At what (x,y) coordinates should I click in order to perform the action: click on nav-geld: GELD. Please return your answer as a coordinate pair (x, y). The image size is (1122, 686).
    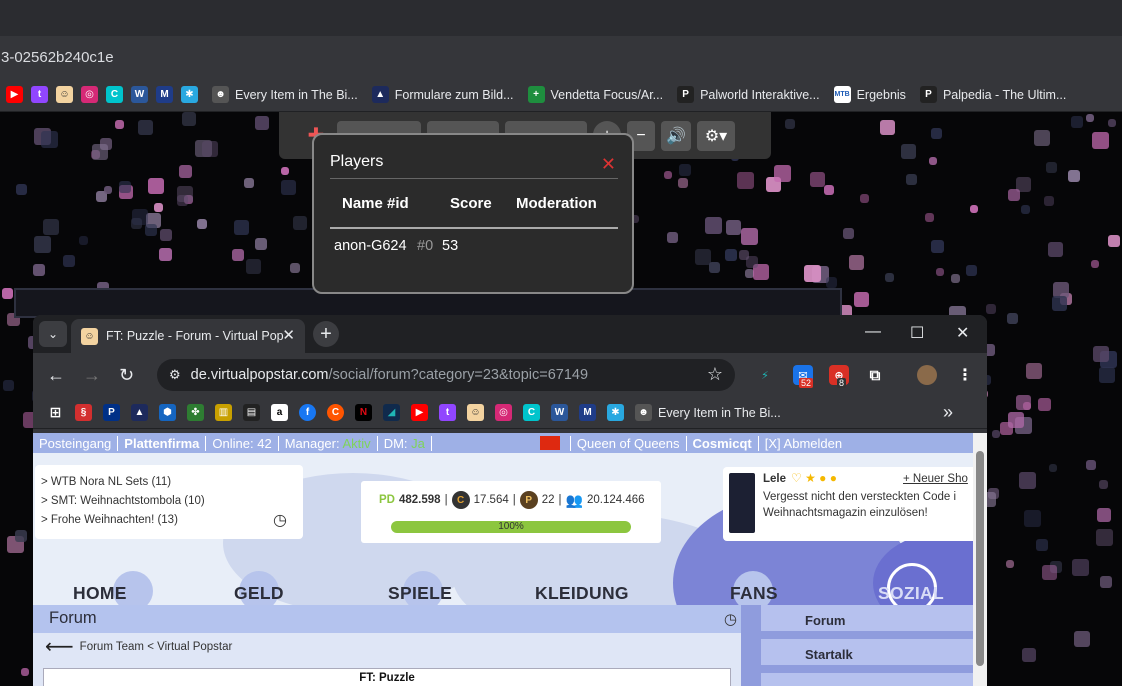
    Looking at the image, I should click on (259, 593).